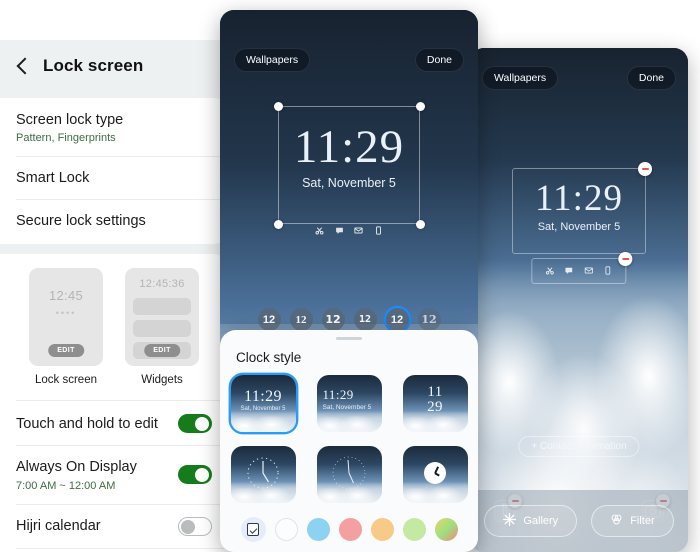 This screenshot has width=700, height=552. I want to click on lock-screen-thumbnail: 12:45 •••• EDIT, so click(66, 317).